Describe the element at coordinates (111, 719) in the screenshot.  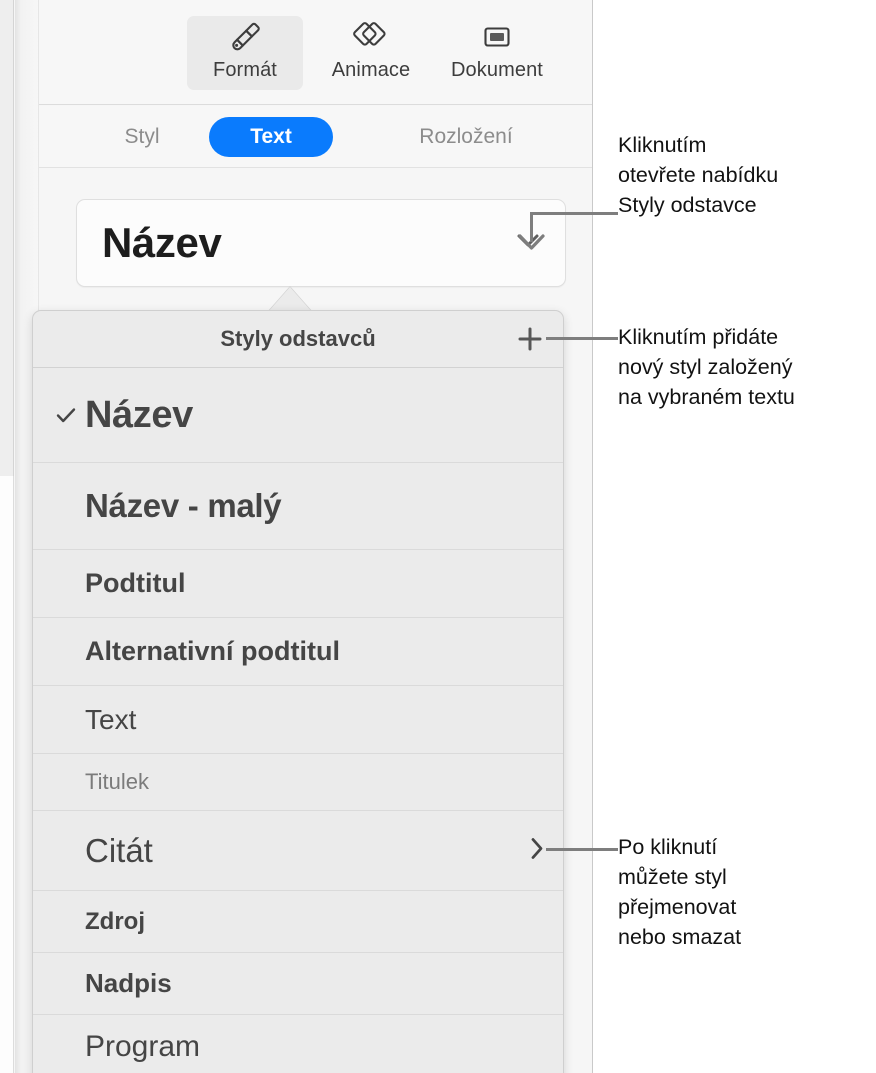
I see `style-list-item-label: Text` at that location.